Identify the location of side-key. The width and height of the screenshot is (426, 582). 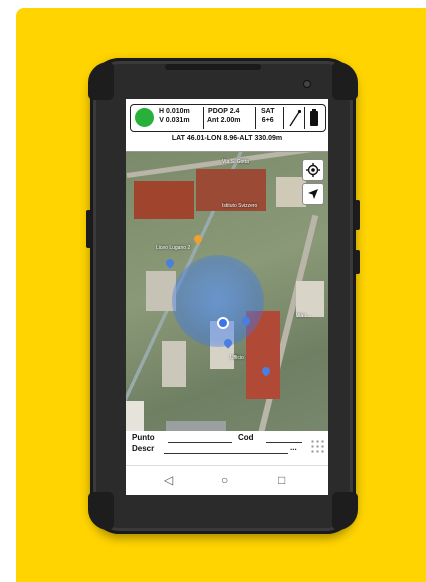
(357, 262).